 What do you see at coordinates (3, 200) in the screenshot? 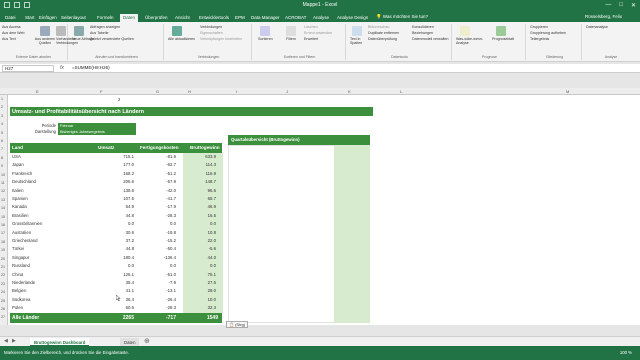
I see `row-header: 13` at bounding box center [3, 200].